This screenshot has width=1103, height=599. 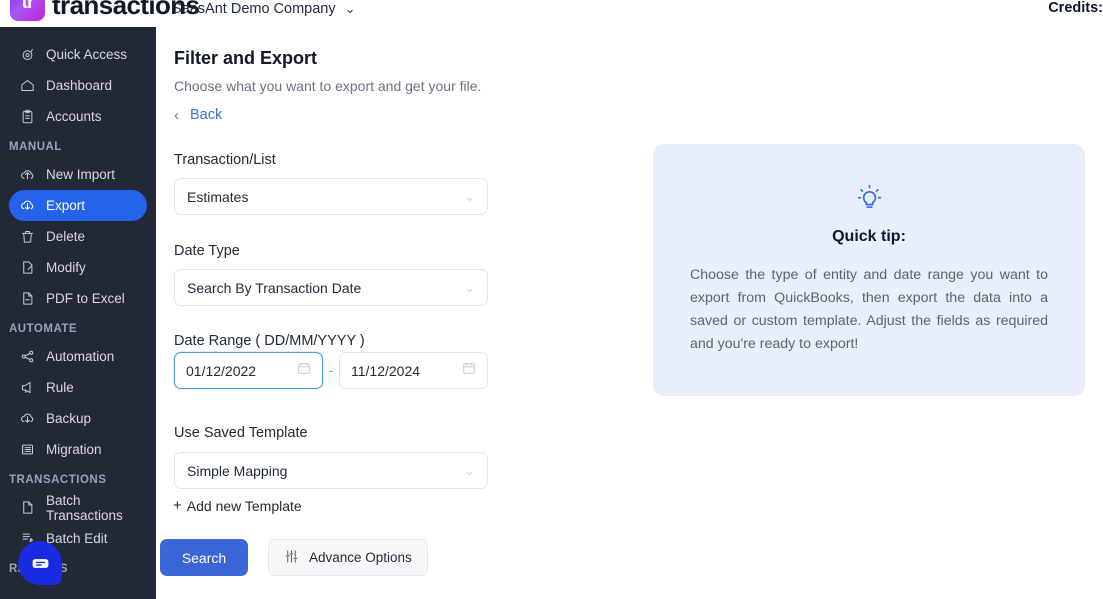 I want to click on sidebar-item-accounts: Accounts, so click(x=78, y=116).